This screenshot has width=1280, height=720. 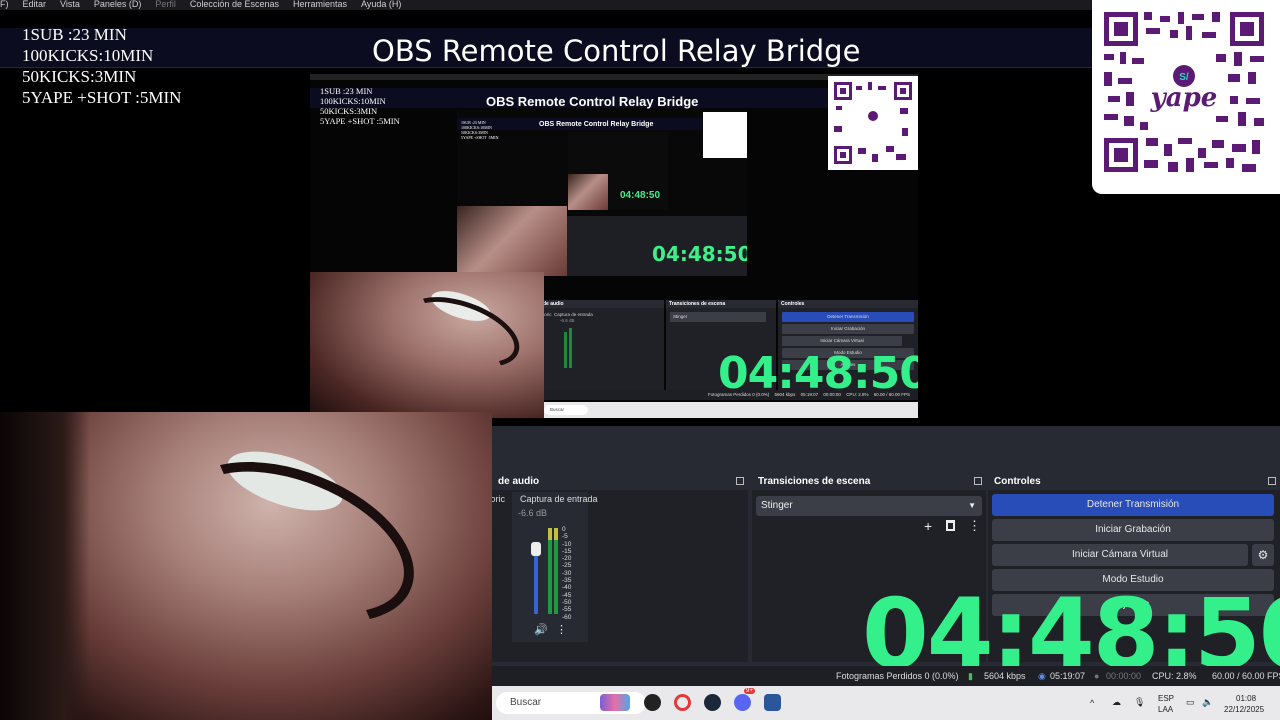 I want to click on mute-icon: 🔊, so click(x=541, y=629).